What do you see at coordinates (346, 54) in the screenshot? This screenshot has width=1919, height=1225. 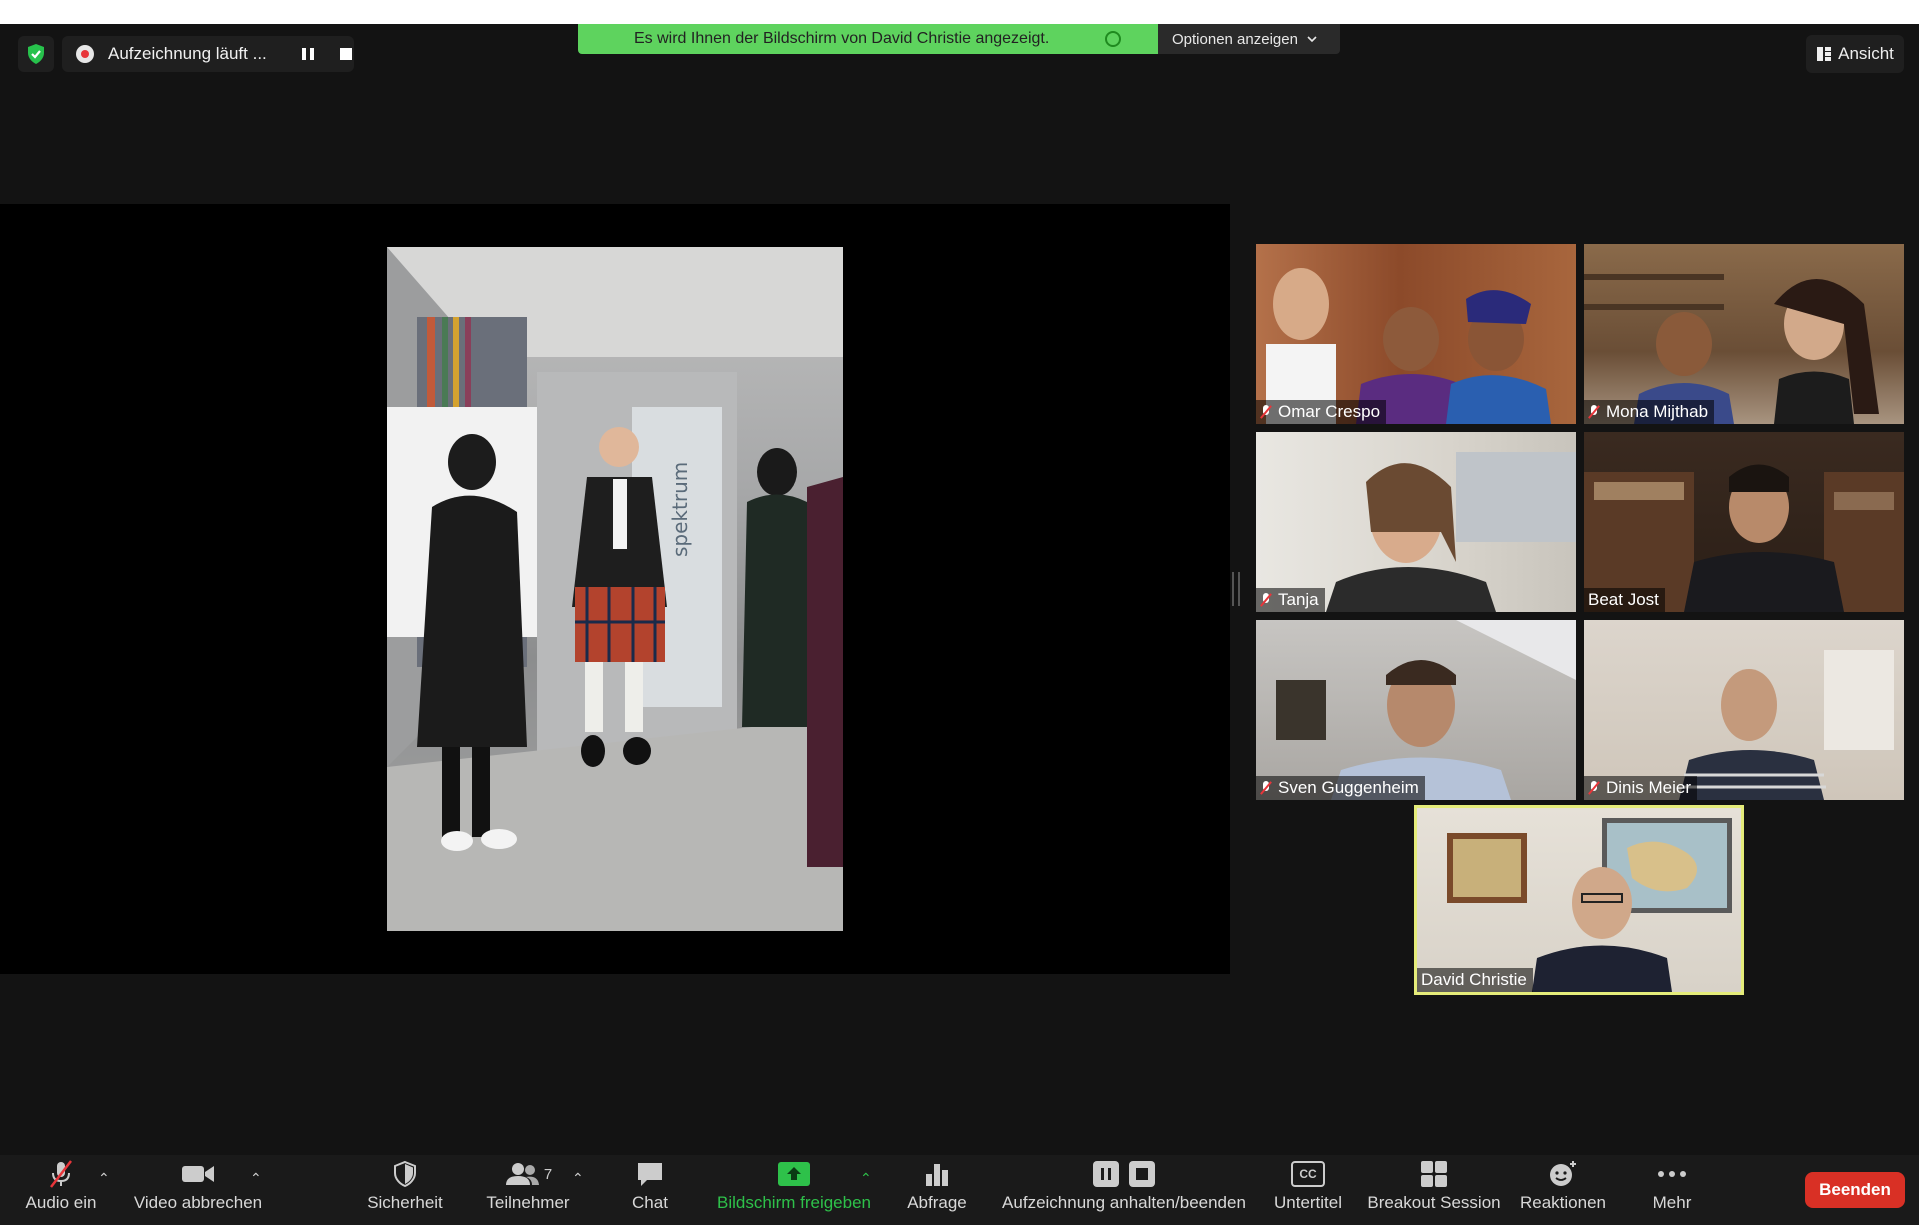 I see `stop-recording-icon` at bounding box center [346, 54].